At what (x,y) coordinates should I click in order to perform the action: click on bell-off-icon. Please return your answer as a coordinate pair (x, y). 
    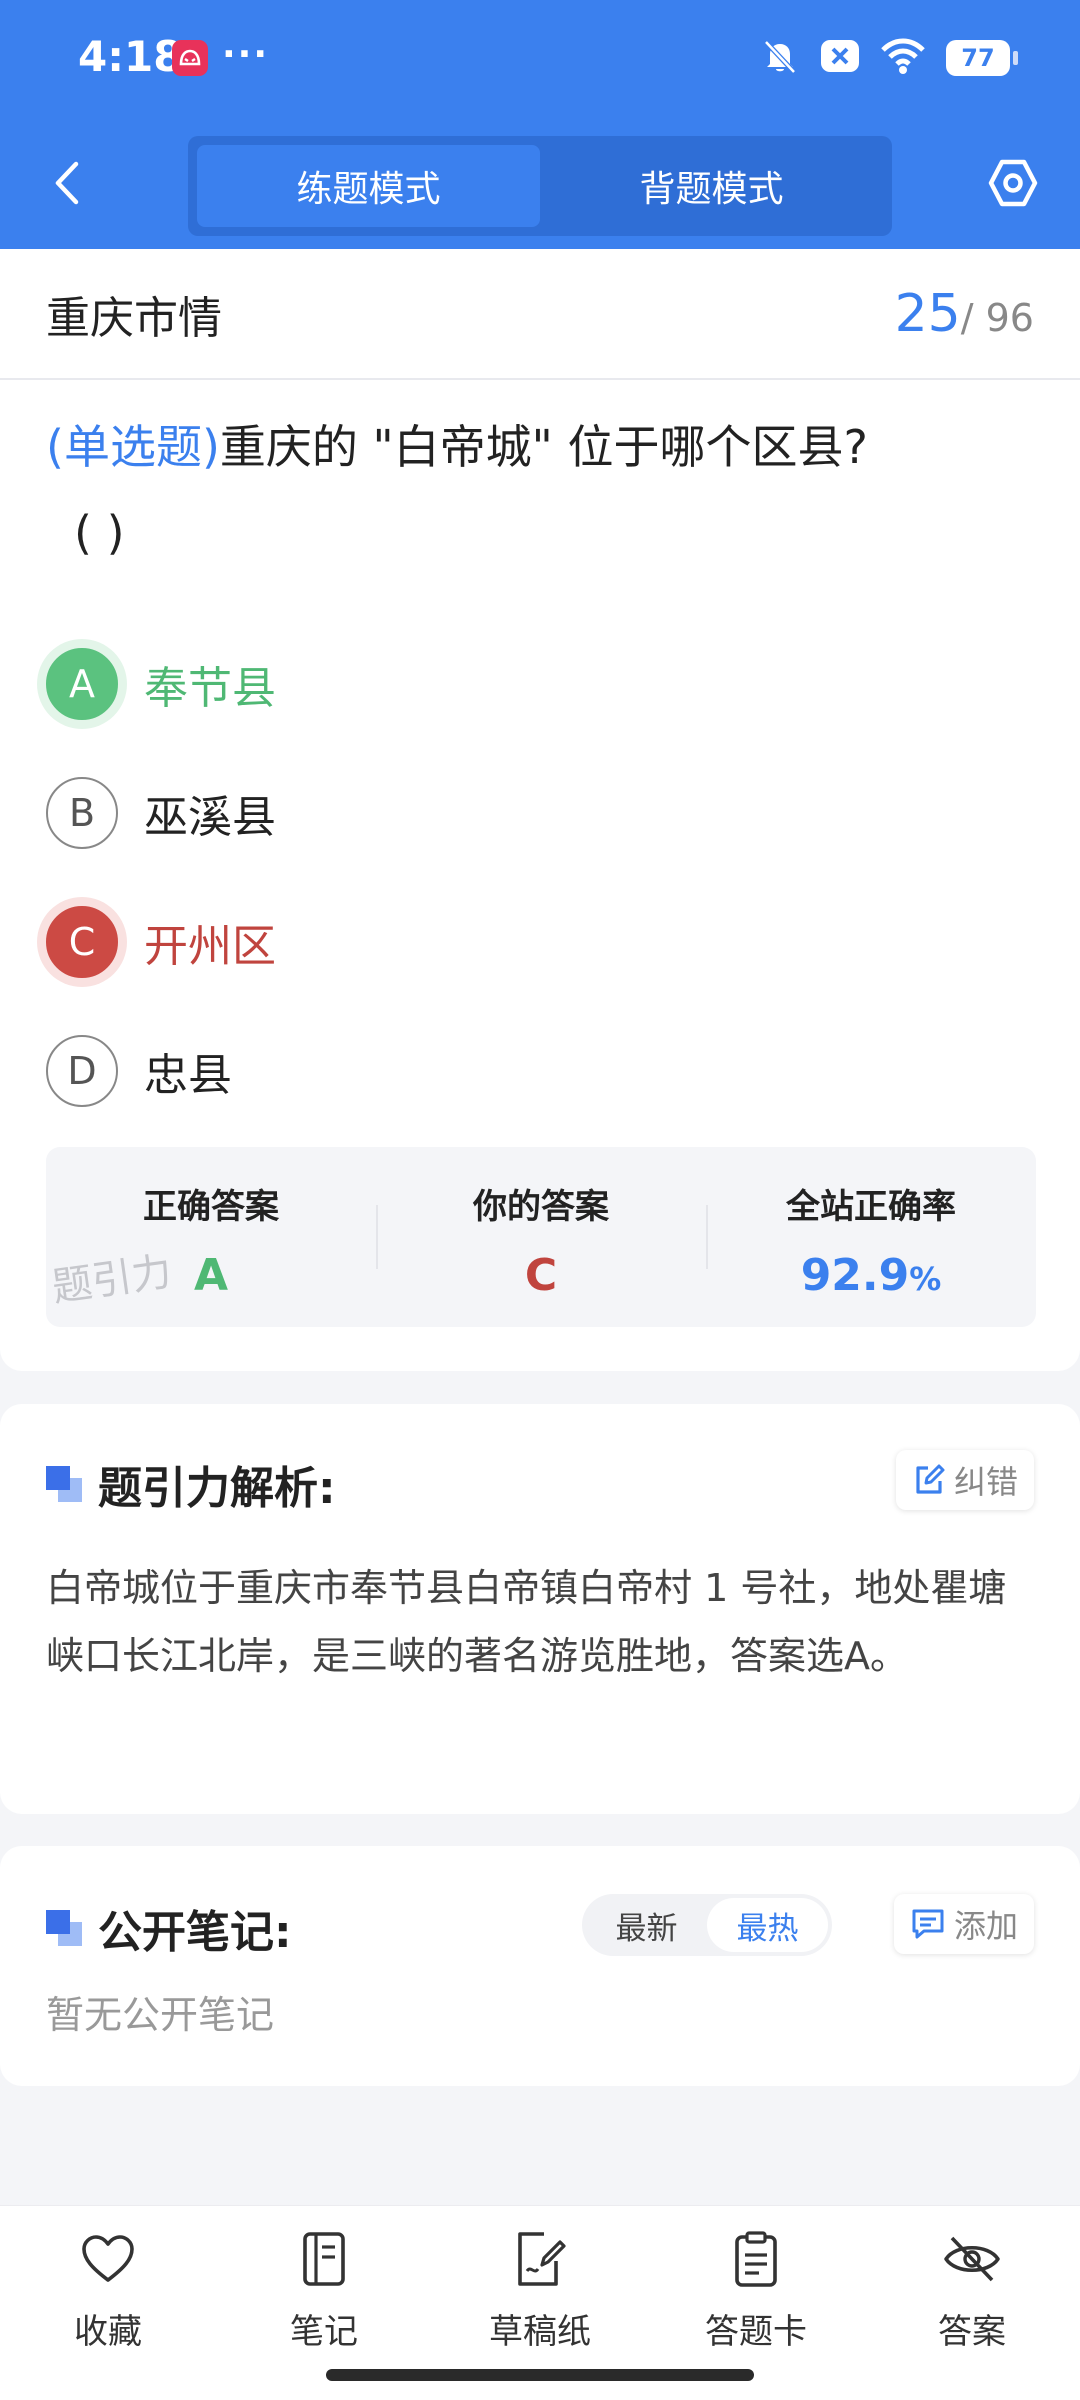
    Looking at the image, I should click on (780, 58).